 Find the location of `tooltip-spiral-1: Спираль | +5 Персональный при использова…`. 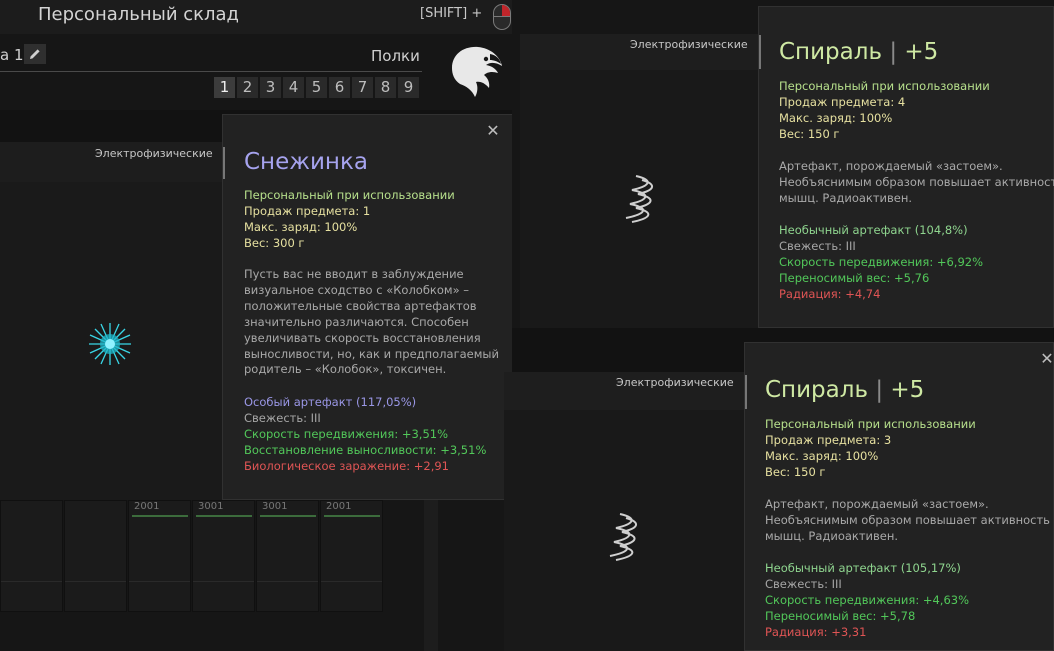

tooltip-spiral-1: Спираль | +5 Персональный при использова… is located at coordinates (906, 167).